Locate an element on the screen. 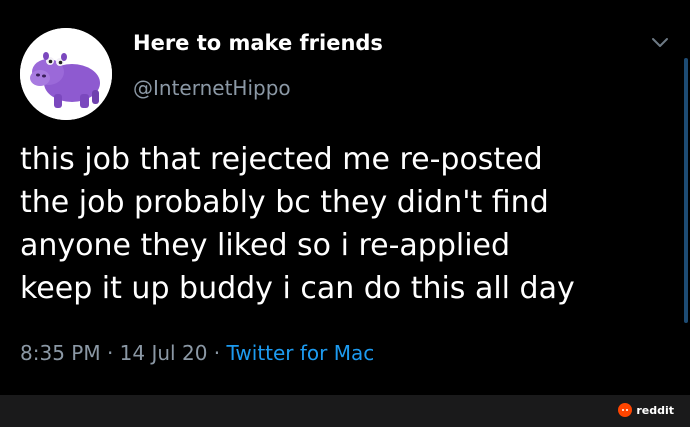  tweet-source-link: Twitter for Mac is located at coordinates (301, 353).